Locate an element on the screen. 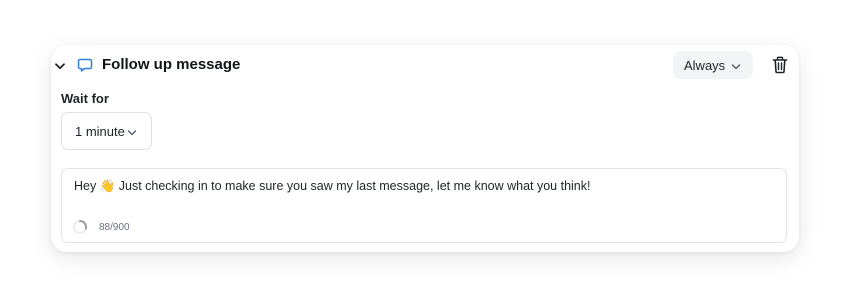 Image resolution: width=850 pixels, height=307 pixels. character-progress-icon is located at coordinates (80, 227).